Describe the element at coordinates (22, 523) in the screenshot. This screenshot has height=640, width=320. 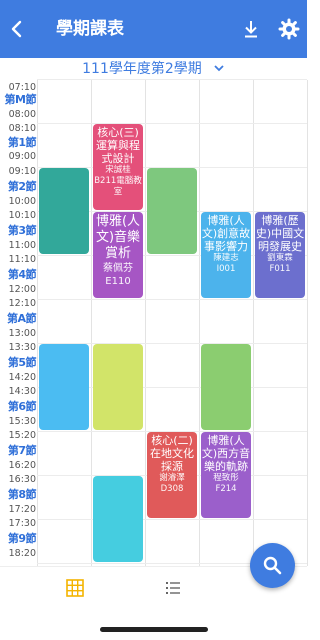
I see `time-label: 17:30` at that location.